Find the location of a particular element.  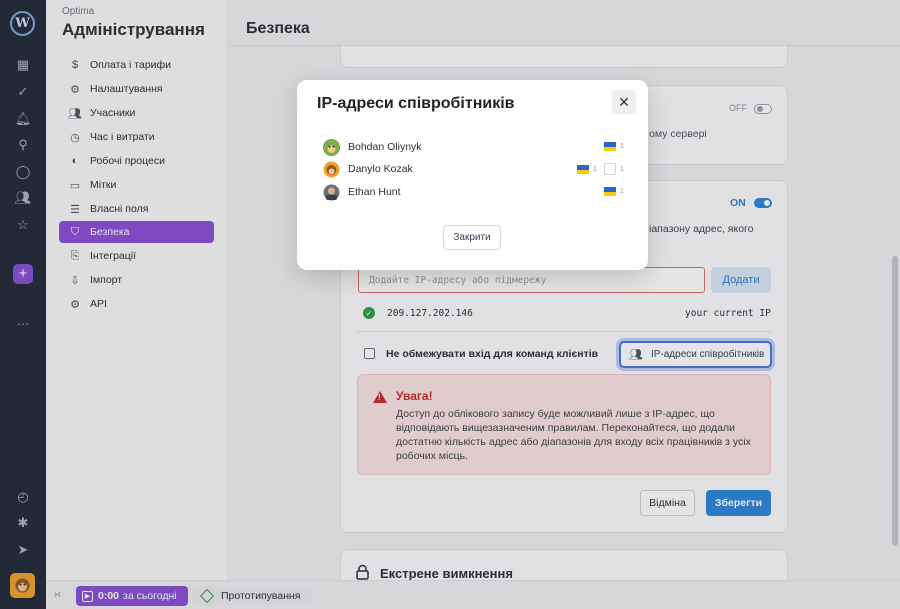

list-item: Ethan Hunt is located at coordinates (473, 192).